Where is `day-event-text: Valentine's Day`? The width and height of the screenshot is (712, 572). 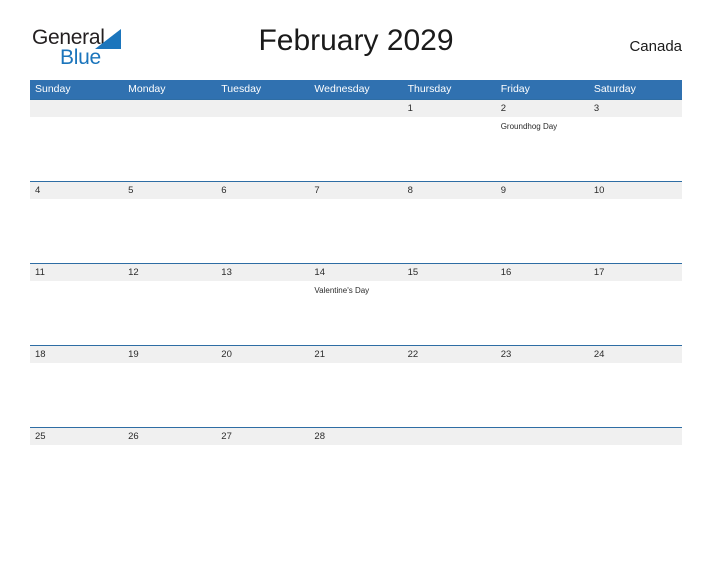 day-event-text: Valentine's Day is located at coordinates (355, 313).